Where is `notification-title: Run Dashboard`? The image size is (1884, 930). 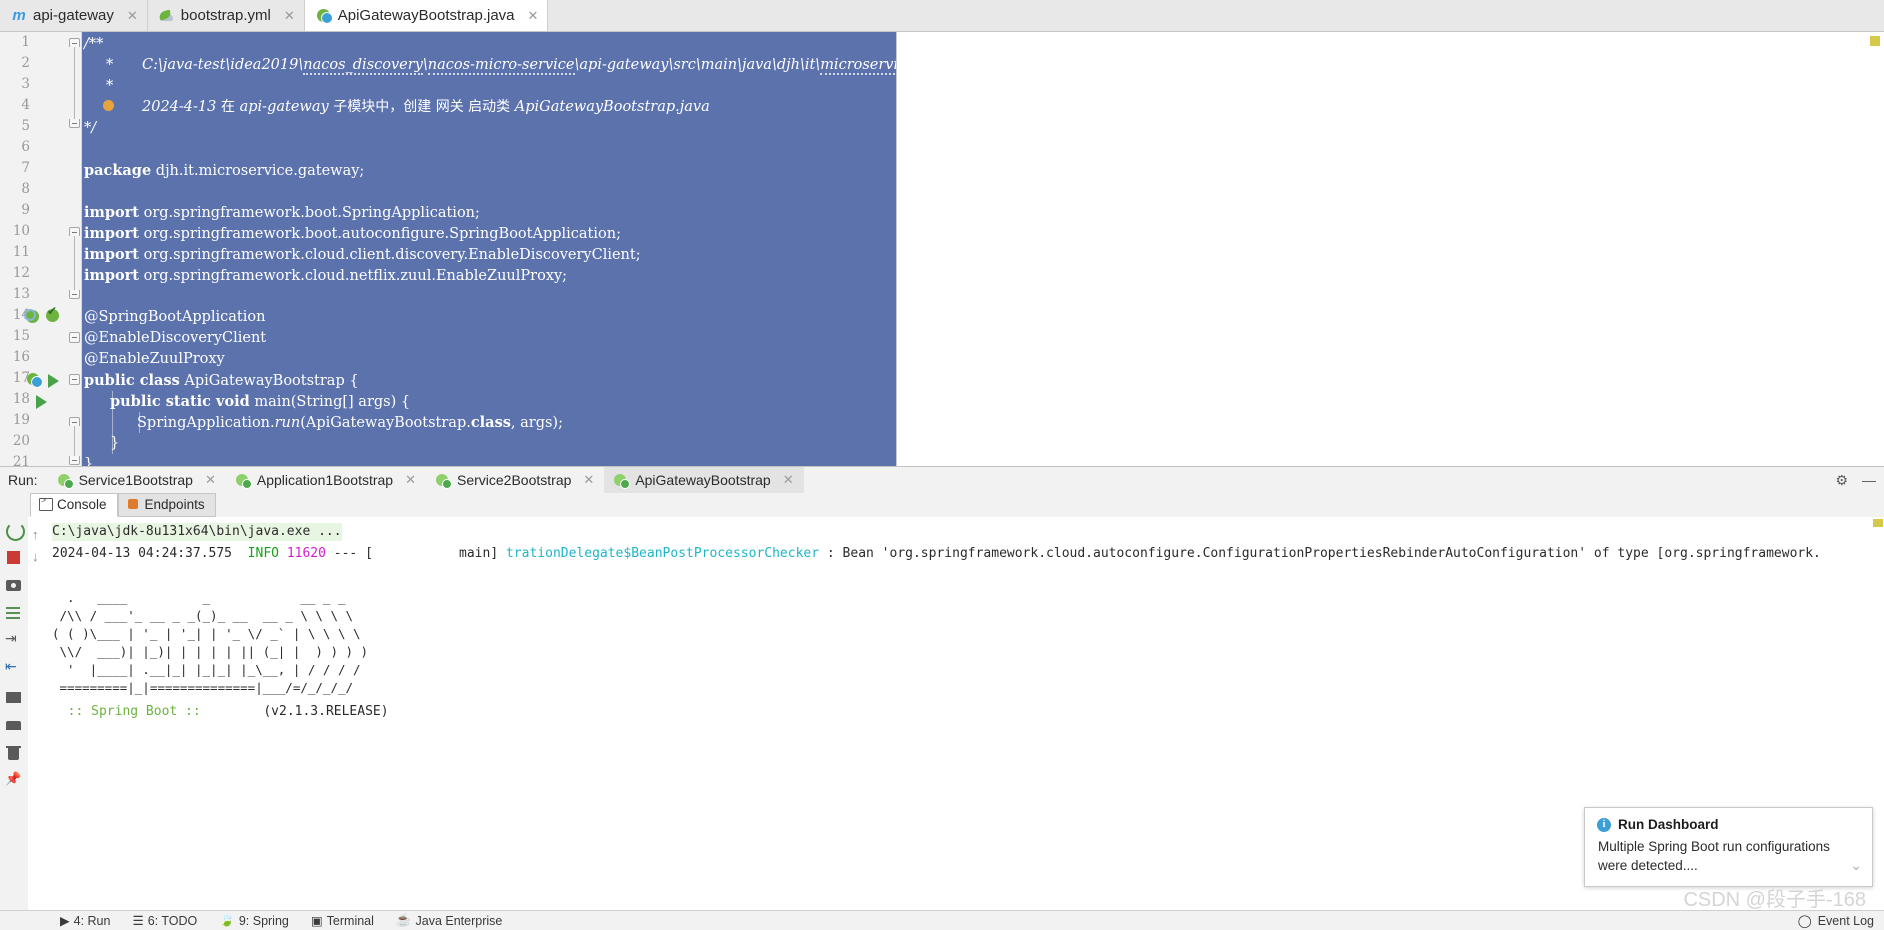 notification-title: Run Dashboard is located at coordinates (1668, 824).